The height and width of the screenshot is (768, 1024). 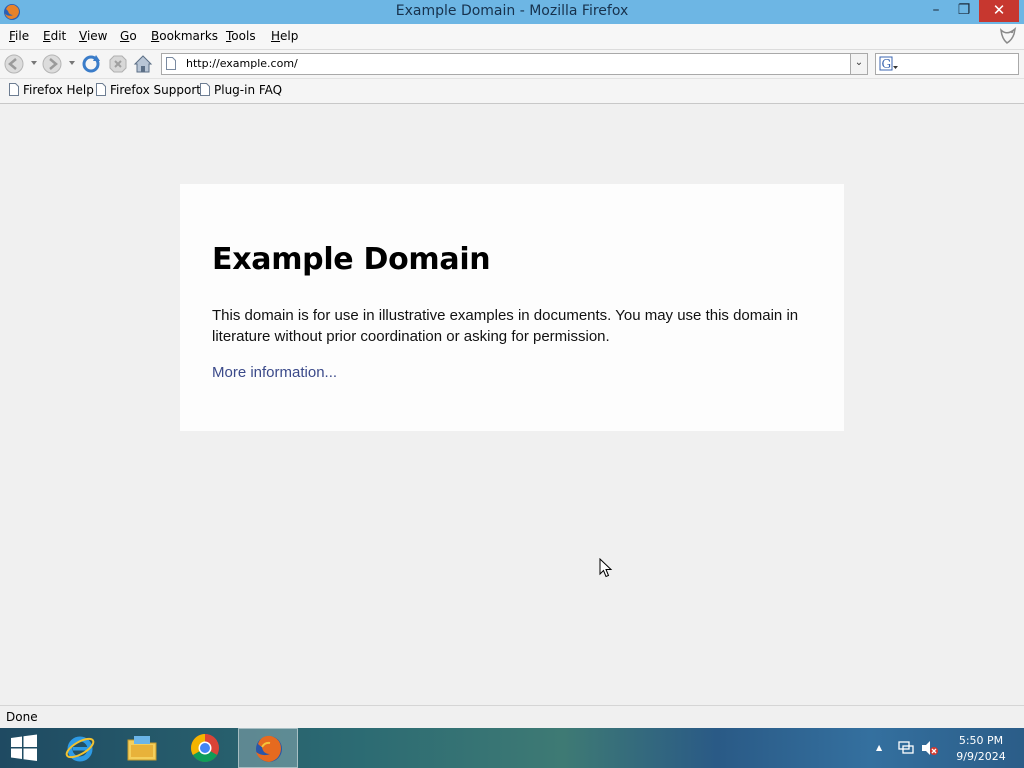 I want to click on taskbar-chrome, so click(x=205, y=748).